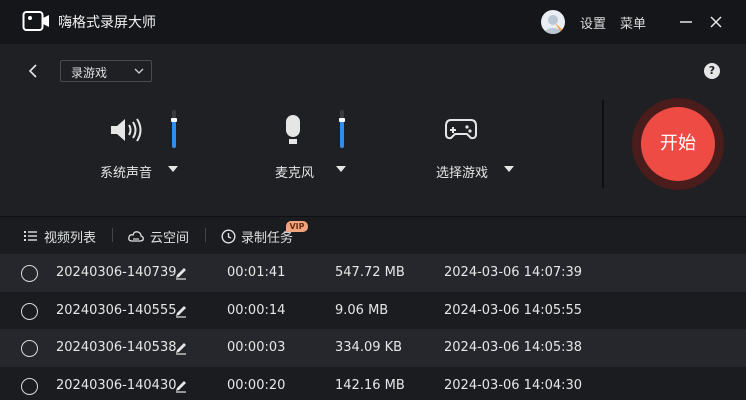 The height and width of the screenshot is (400, 746). What do you see at coordinates (126, 173) in the screenshot?
I see `system-audio-label: 系统声音` at bounding box center [126, 173].